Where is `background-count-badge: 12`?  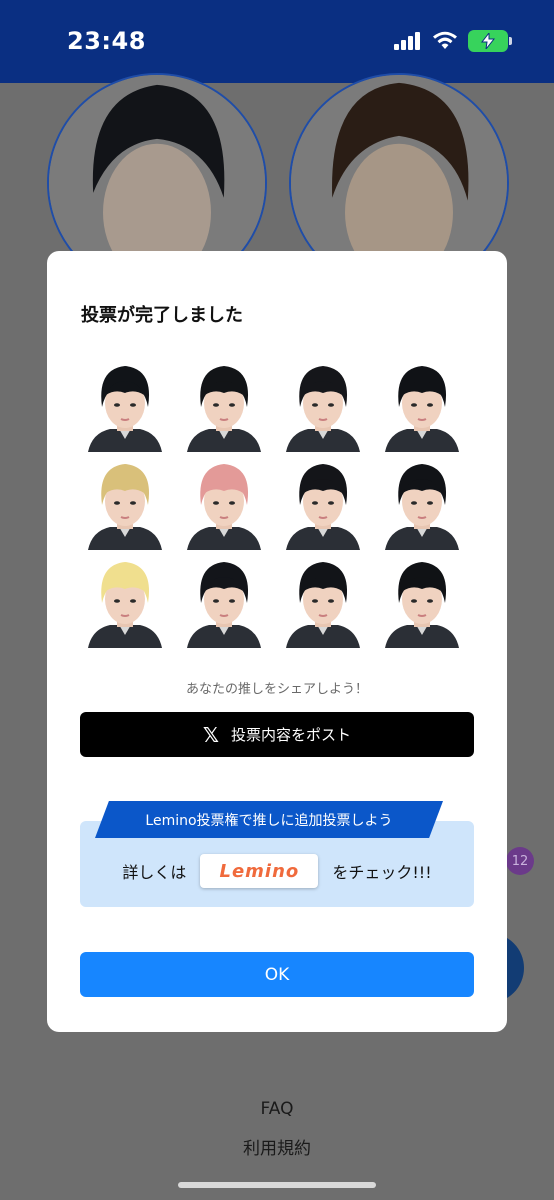 background-count-badge: 12 is located at coordinates (520, 861).